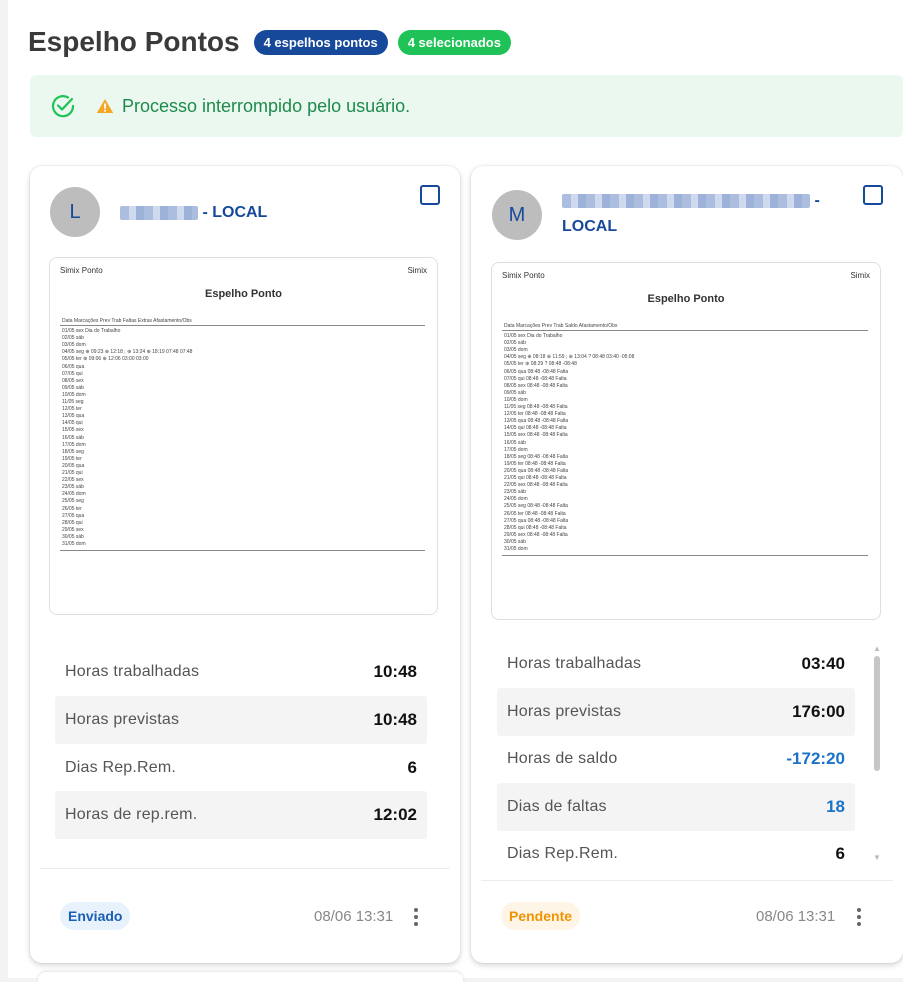 Image resolution: width=903 pixels, height=982 pixels. What do you see at coordinates (817, 200) in the screenshot?
I see `employee-name-suffix: -` at bounding box center [817, 200].